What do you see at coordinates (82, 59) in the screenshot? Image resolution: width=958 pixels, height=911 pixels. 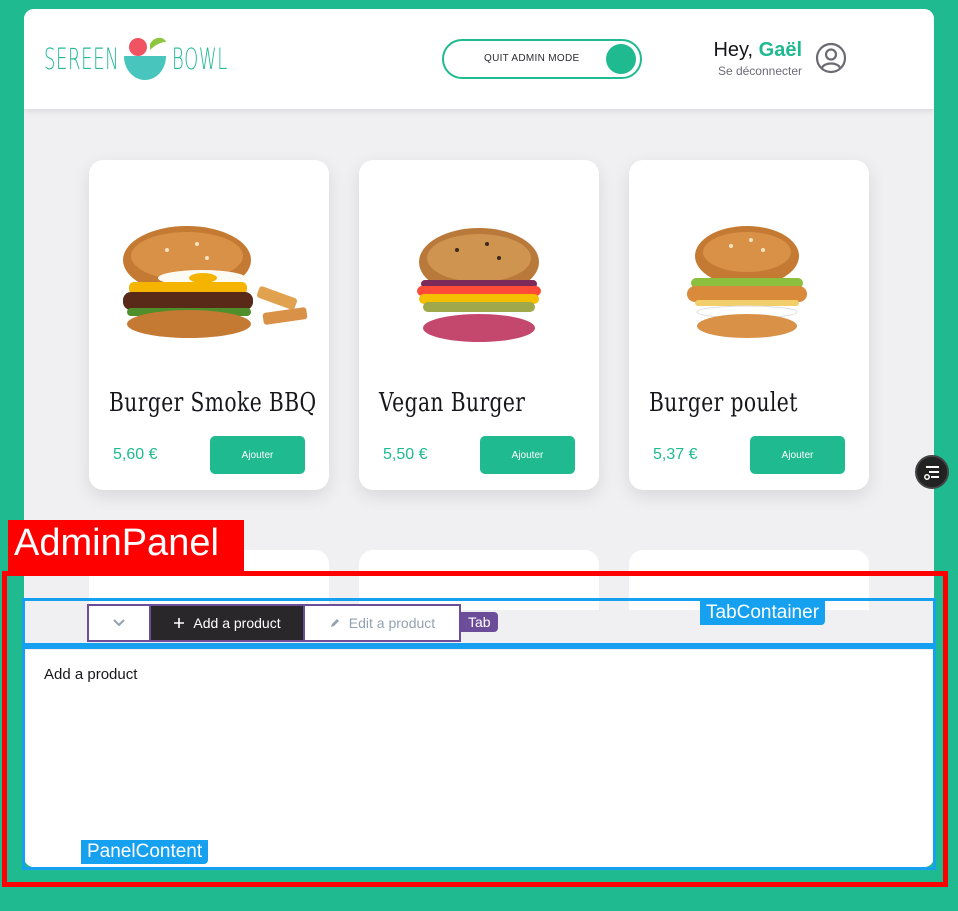 I see `logo-text-left: SEREEN` at bounding box center [82, 59].